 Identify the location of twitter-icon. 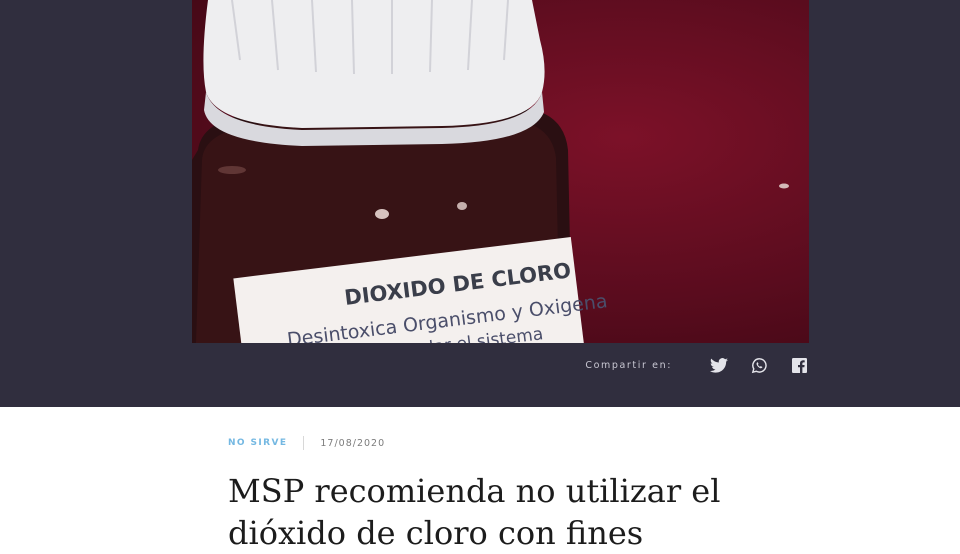
(719, 365).